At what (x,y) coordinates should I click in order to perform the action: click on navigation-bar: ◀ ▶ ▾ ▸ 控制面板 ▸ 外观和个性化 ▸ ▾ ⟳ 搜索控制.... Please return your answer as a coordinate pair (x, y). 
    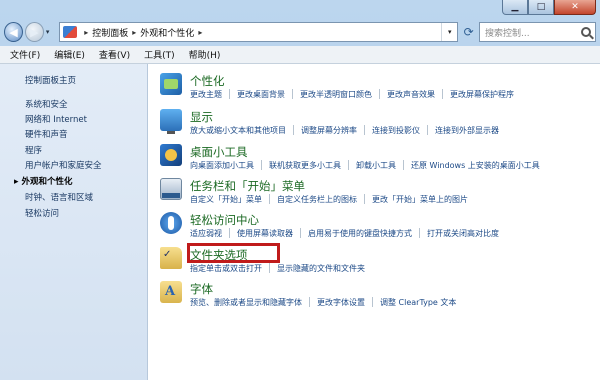
    Looking at the image, I should click on (300, 32).